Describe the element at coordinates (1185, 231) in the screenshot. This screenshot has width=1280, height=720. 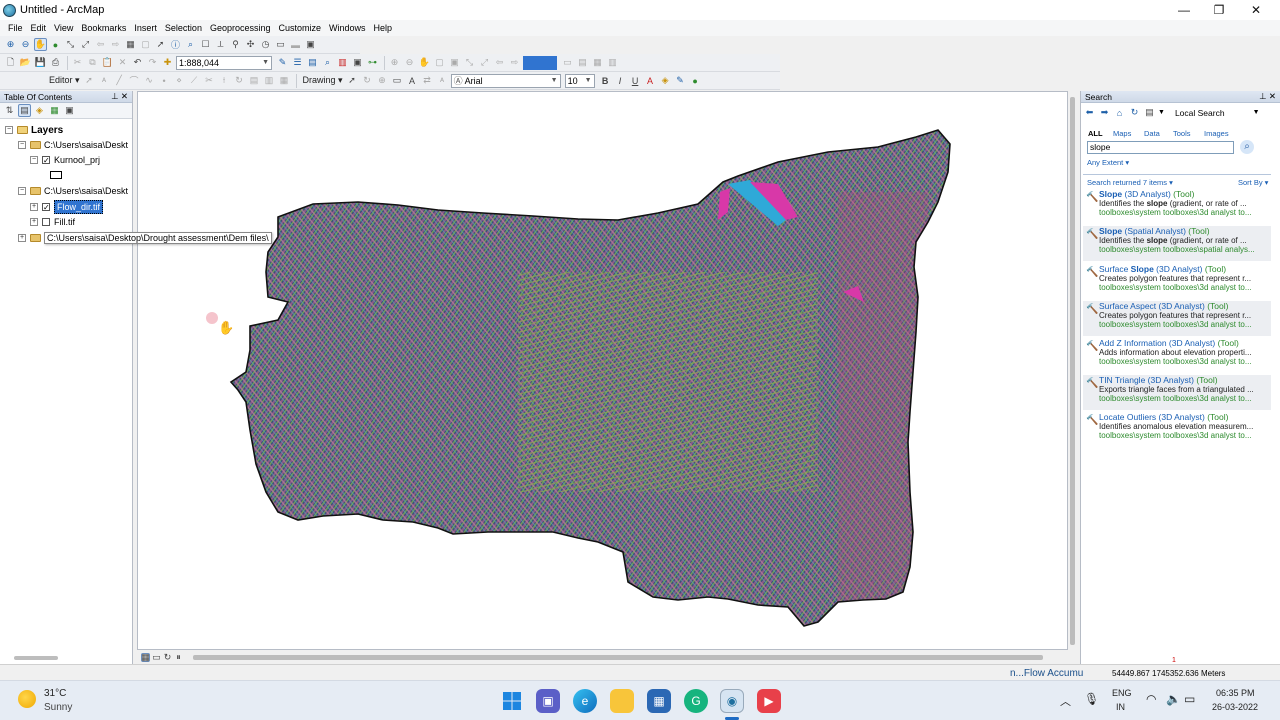
I see `result-title: Slope (Spatial Analyst) (Tool)` at that location.